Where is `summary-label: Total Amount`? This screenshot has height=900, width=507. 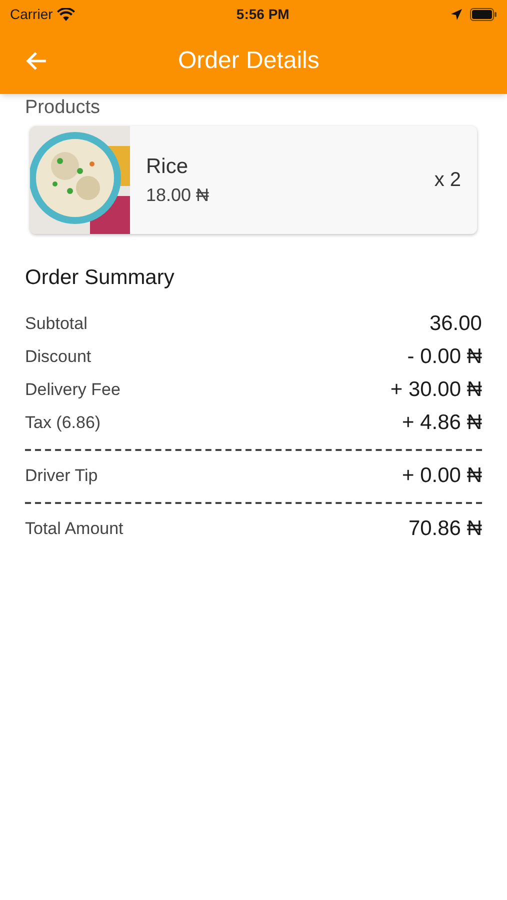 summary-label: Total Amount is located at coordinates (74, 529).